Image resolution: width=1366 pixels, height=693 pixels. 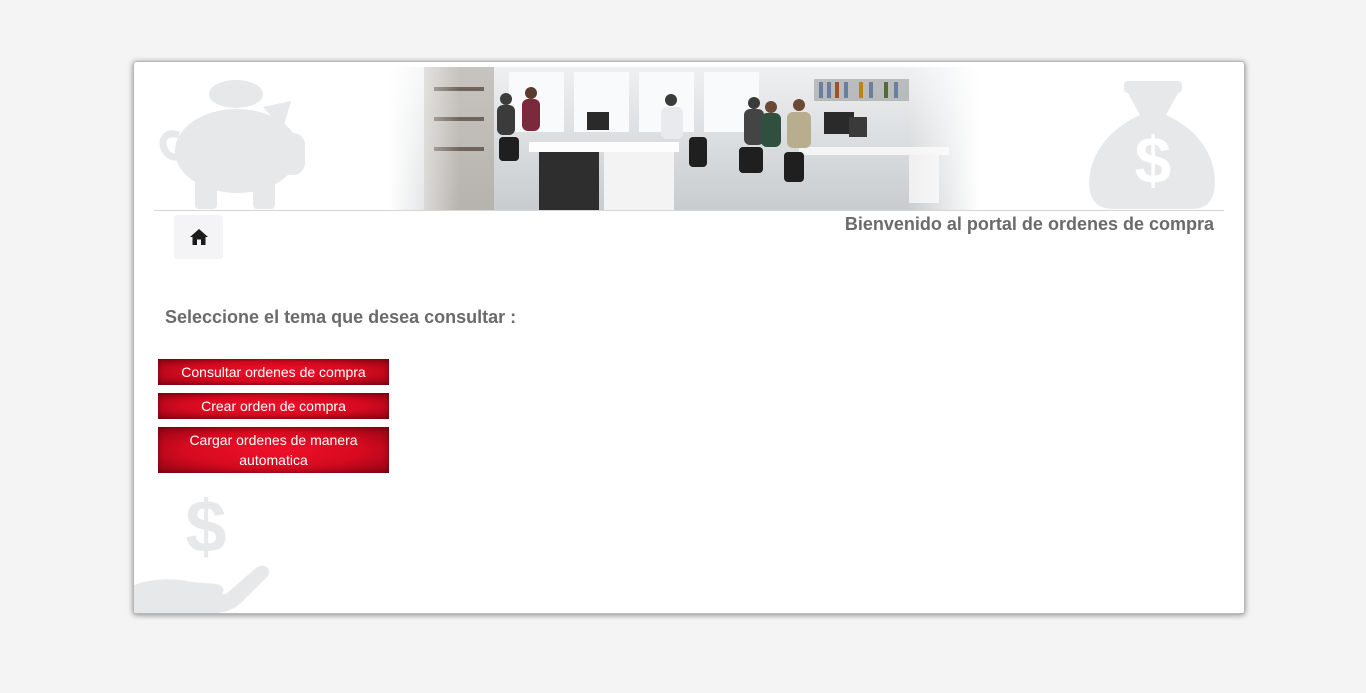 I want to click on home-icon, so click(x=198, y=237).